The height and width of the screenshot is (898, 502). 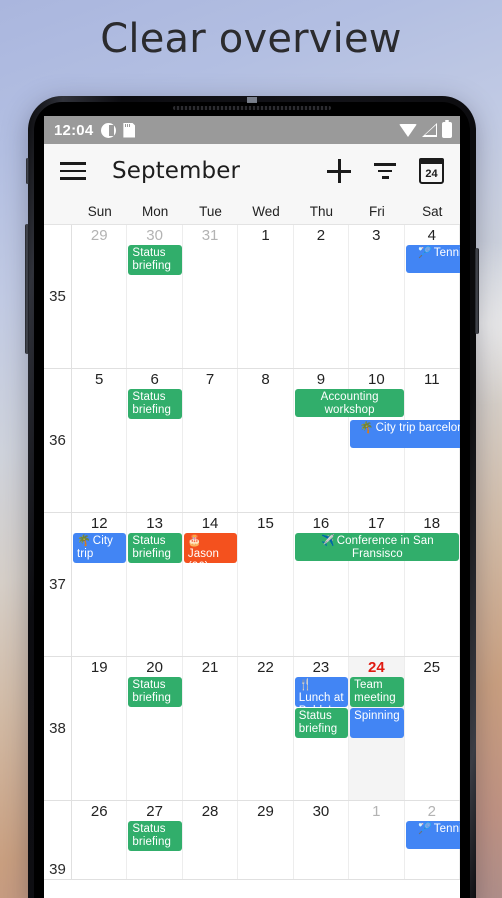 I want to click on day-number: 4, so click(x=431, y=235).